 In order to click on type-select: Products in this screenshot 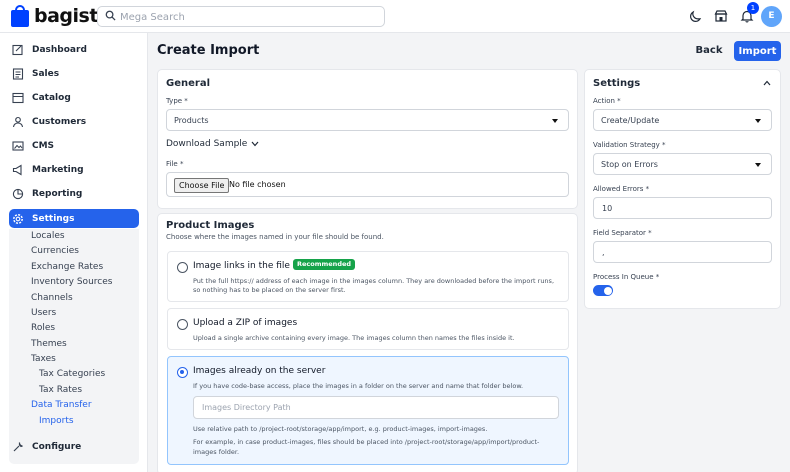, I will do `click(367, 120)`.